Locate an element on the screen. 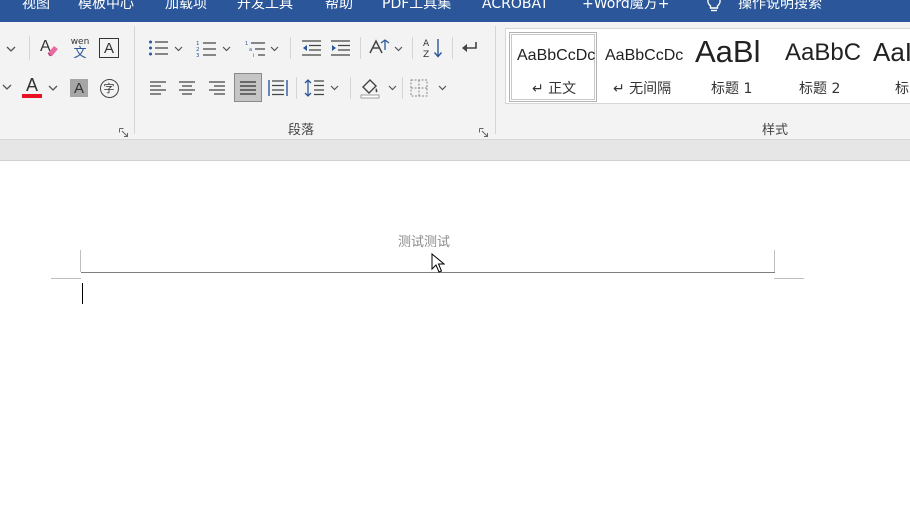 The width and height of the screenshot is (910, 506). paragraph-group-label: 段落 is located at coordinates (301, 130).